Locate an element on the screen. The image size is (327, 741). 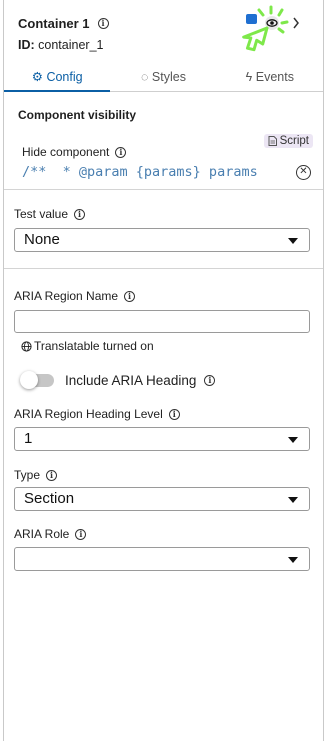
hide-component-text: Hide component is located at coordinates (66, 152).